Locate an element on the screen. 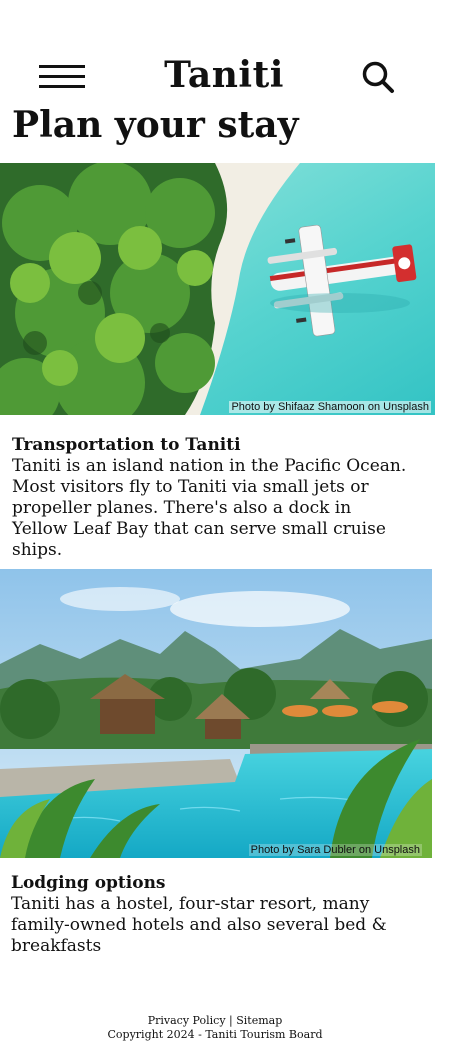  site-header: Taniti is located at coordinates (227, 78).